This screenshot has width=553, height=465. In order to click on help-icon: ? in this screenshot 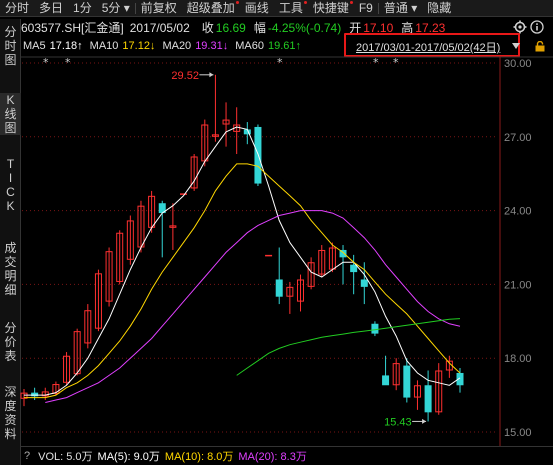, I will do `click(27, 456)`.